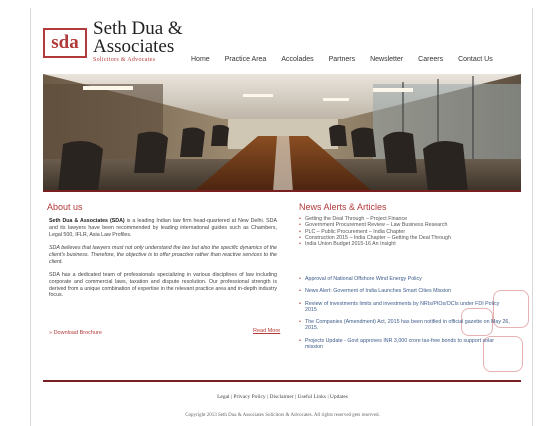 Image resolution: width=560 pixels, height=426 pixels. Describe the element at coordinates (343, 207) in the screenshot. I see `news-heading: News Alerts & Articles` at that location.